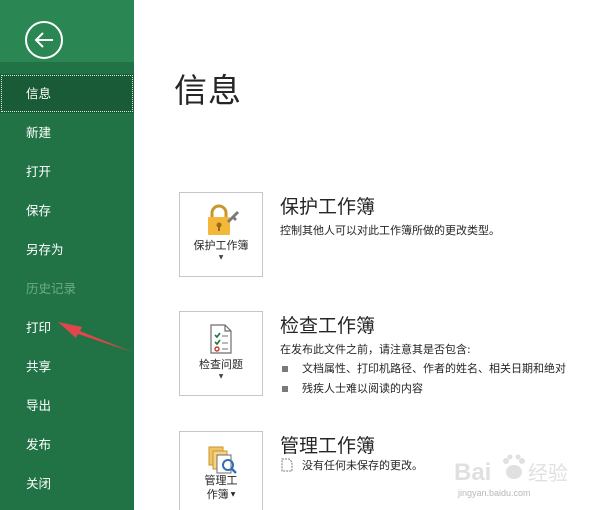  Describe the element at coordinates (287, 465) in the screenshot. I see `document-icon` at that location.